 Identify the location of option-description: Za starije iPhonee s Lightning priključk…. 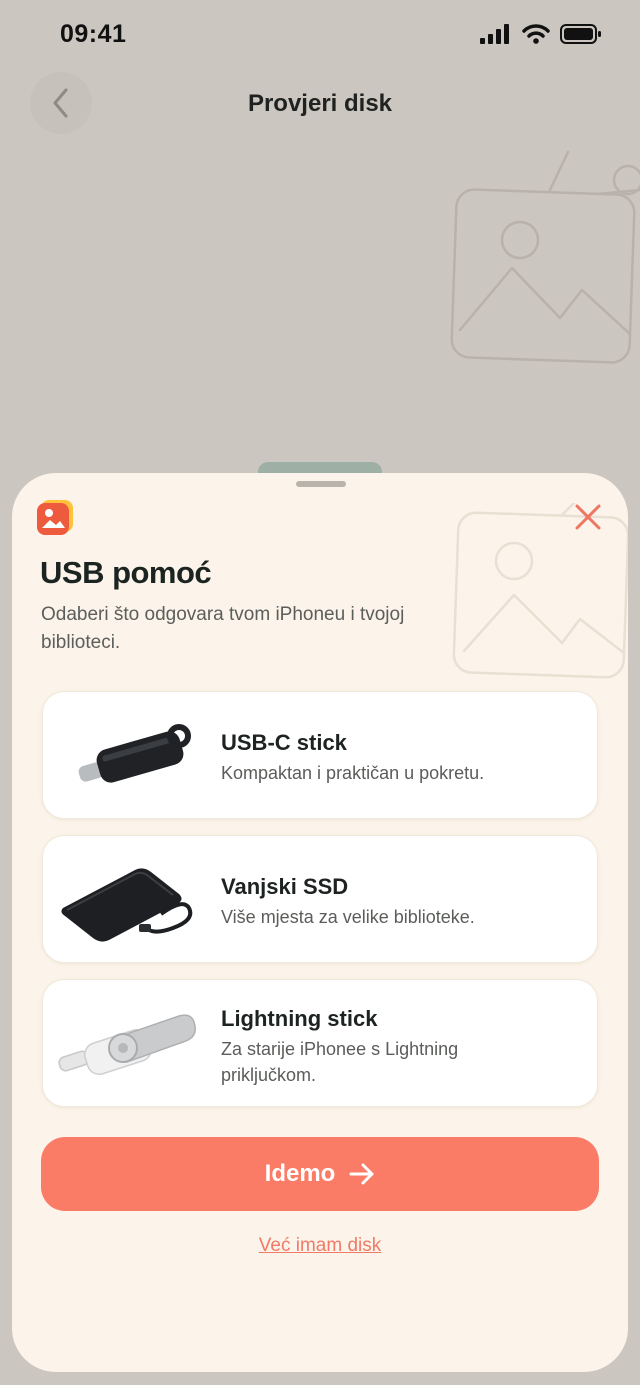
(340, 1062).